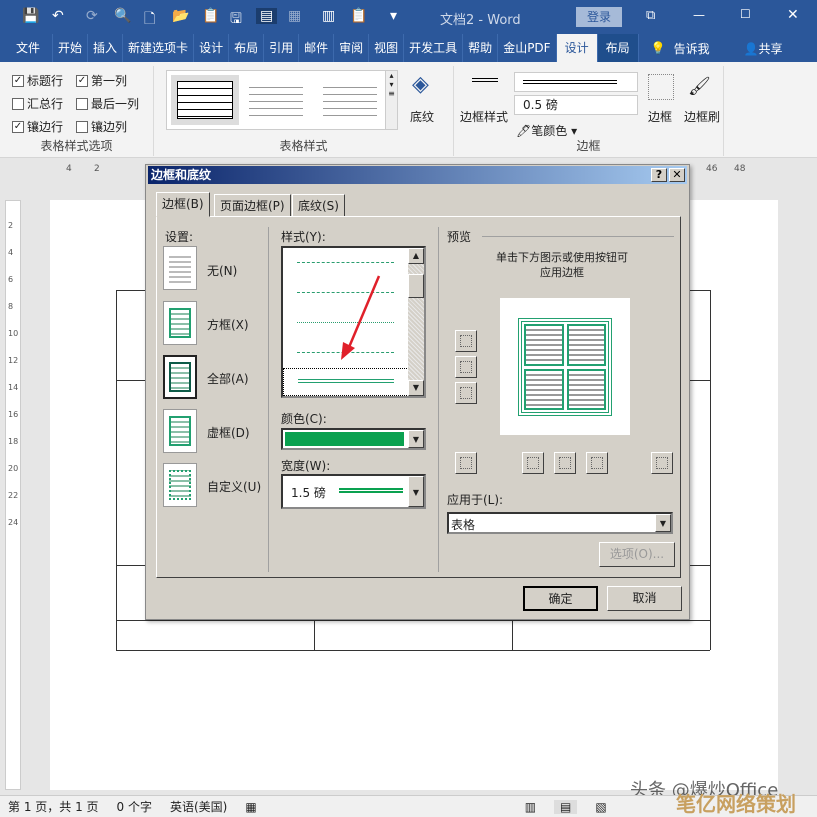  What do you see at coordinates (149, 20) in the screenshot?
I see `new-document-icon: 🗋` at bounding box center [149, 20].